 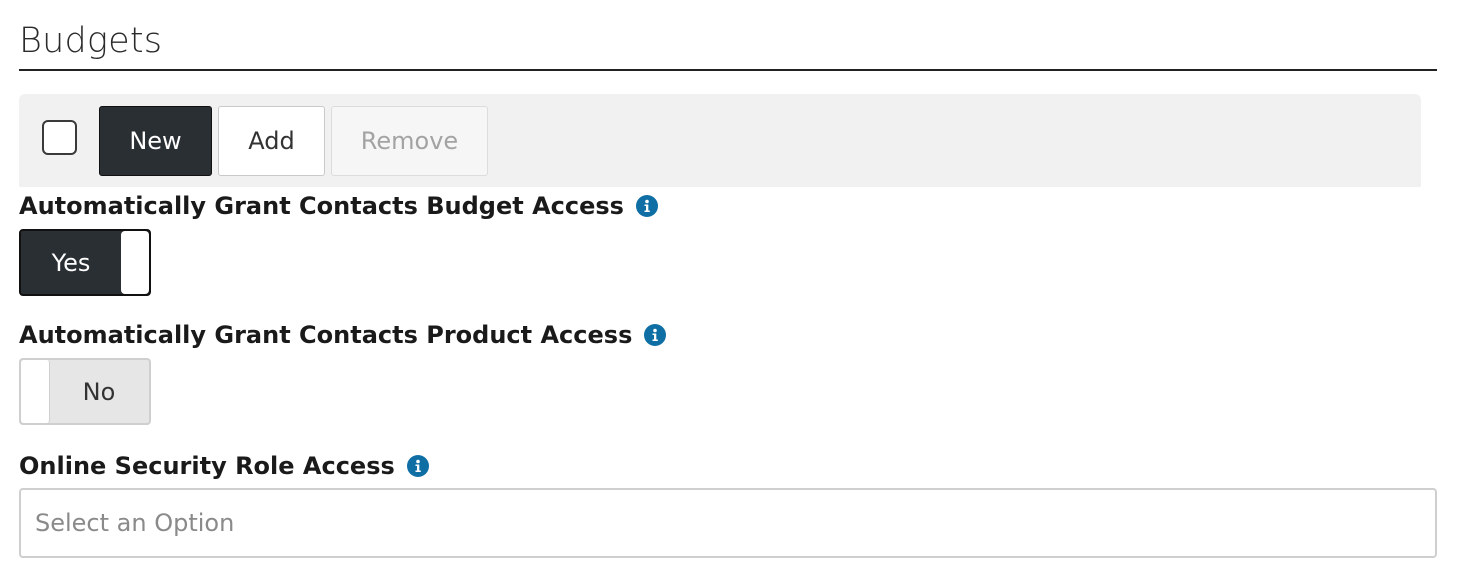 I want to click on toggle-state-label: No, so click(x=99, y=391).